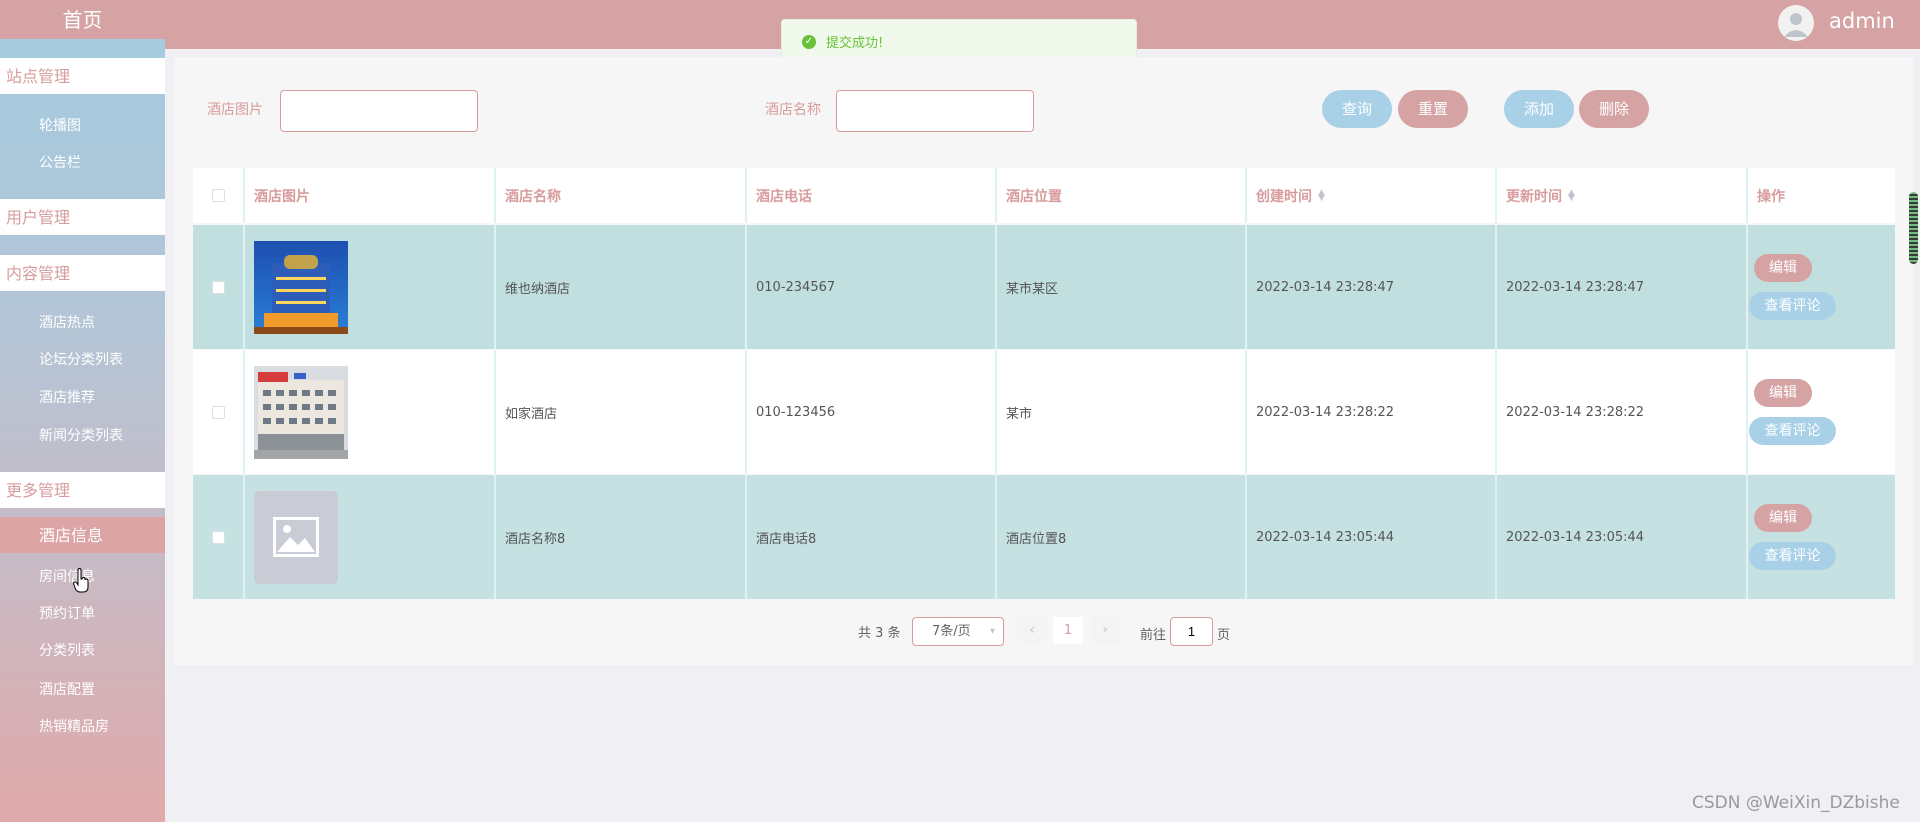  I want to click on hotel-location-cell: 酒店位置8, so click(1122, 537).